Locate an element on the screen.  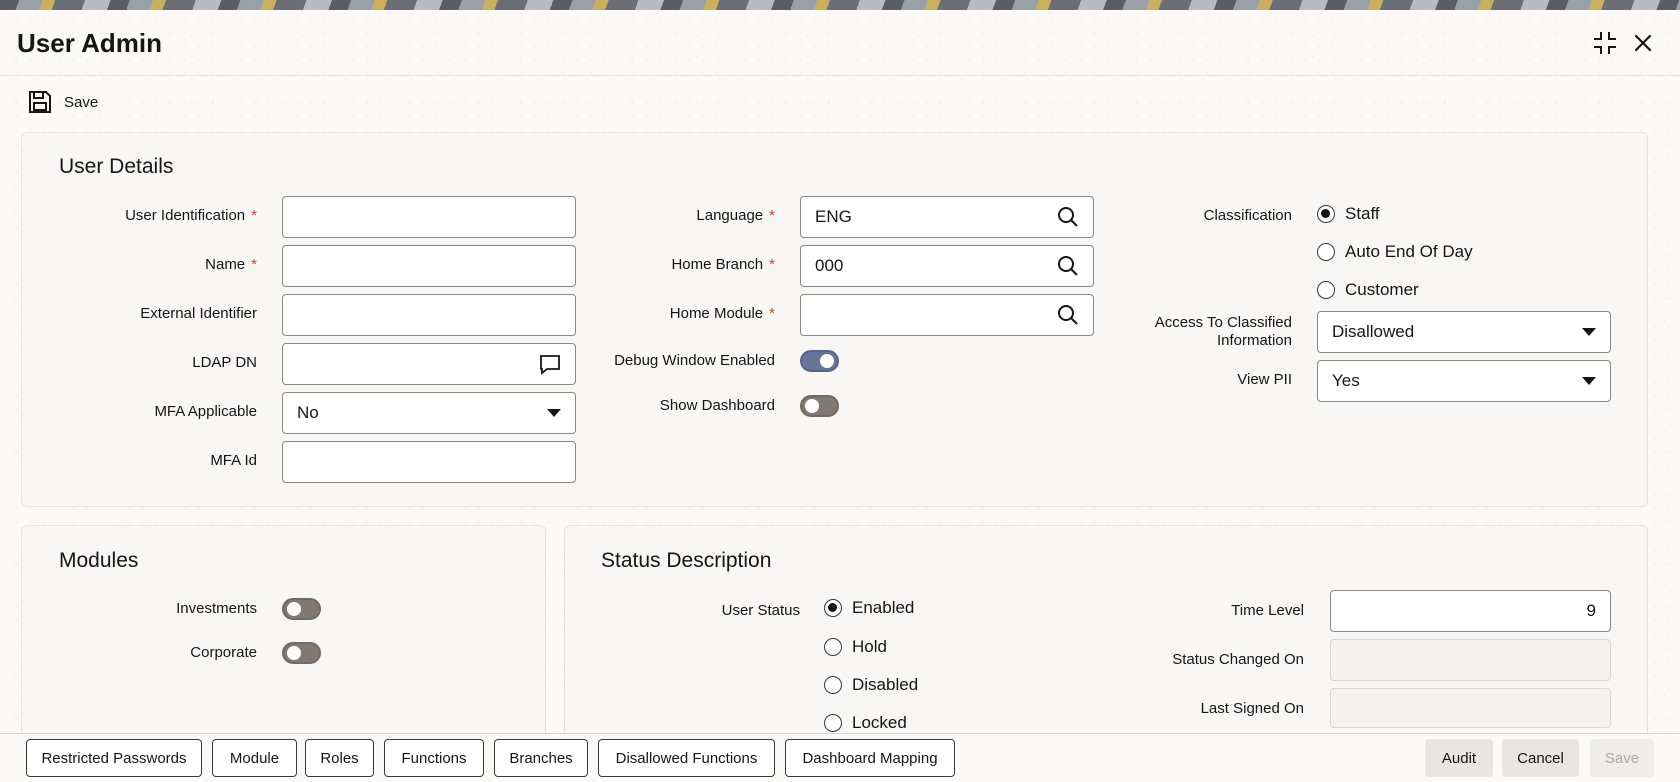
tab-functions: Functions is located at coordinates (434, 758).